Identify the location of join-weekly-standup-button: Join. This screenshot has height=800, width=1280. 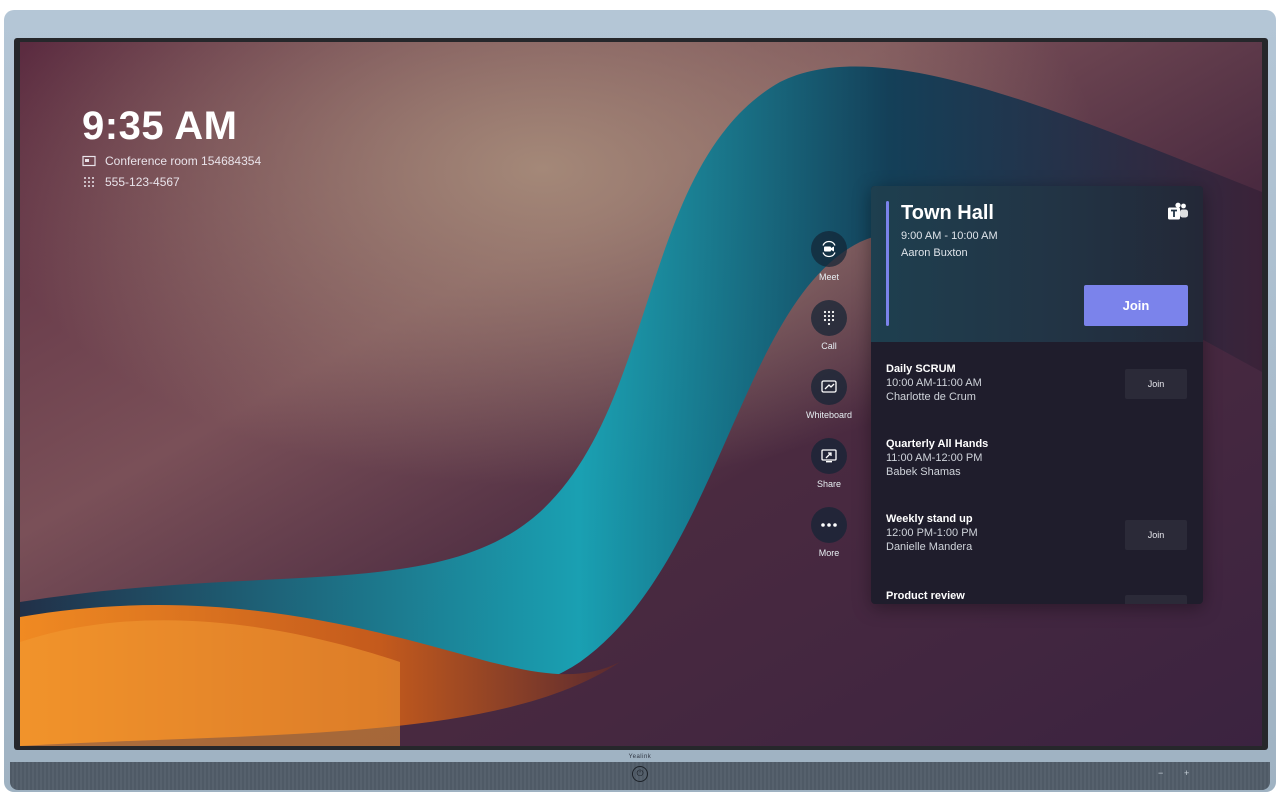
(1156, 535).